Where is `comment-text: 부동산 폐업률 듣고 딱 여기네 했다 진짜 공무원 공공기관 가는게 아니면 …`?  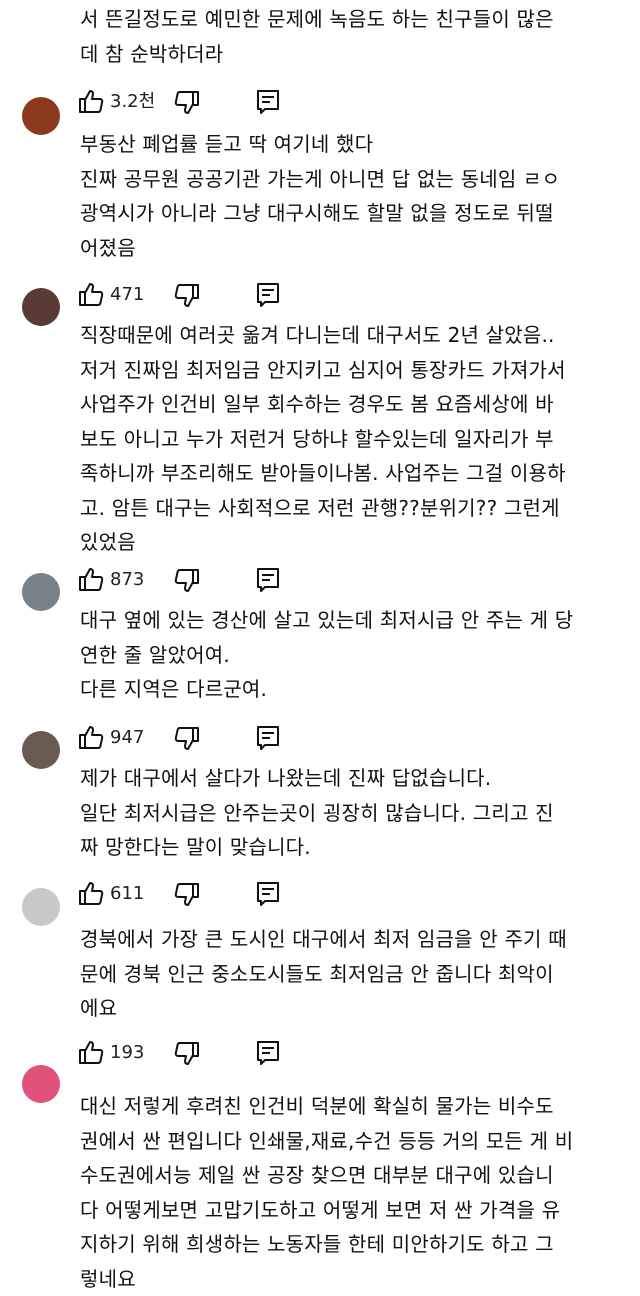
comment-text: 부동산 폐업률 듣고 딱 여기네 했다 진짜 공무원 공공기관 가는게 아니면 … is located at coordinates (350, 196).